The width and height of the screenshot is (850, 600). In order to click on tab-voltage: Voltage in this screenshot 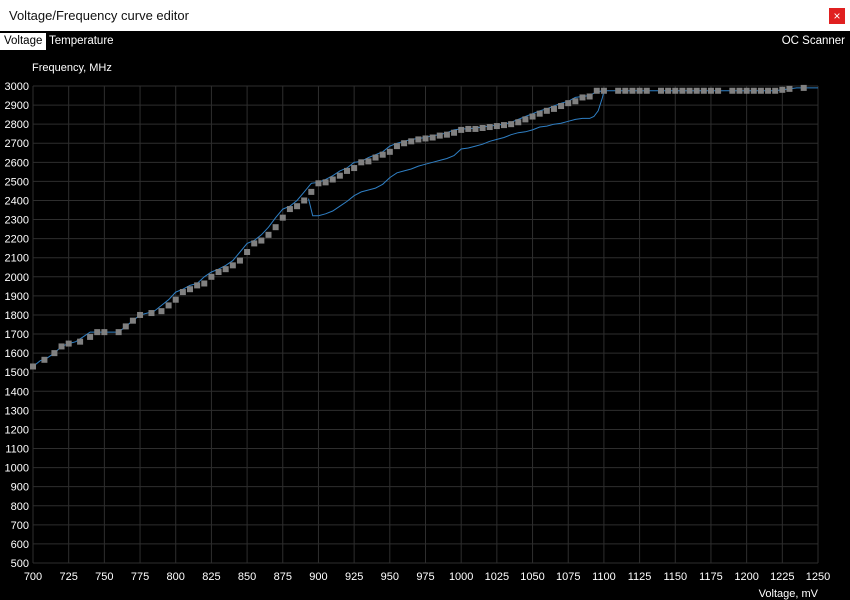, I will do `click(23, 41)`.